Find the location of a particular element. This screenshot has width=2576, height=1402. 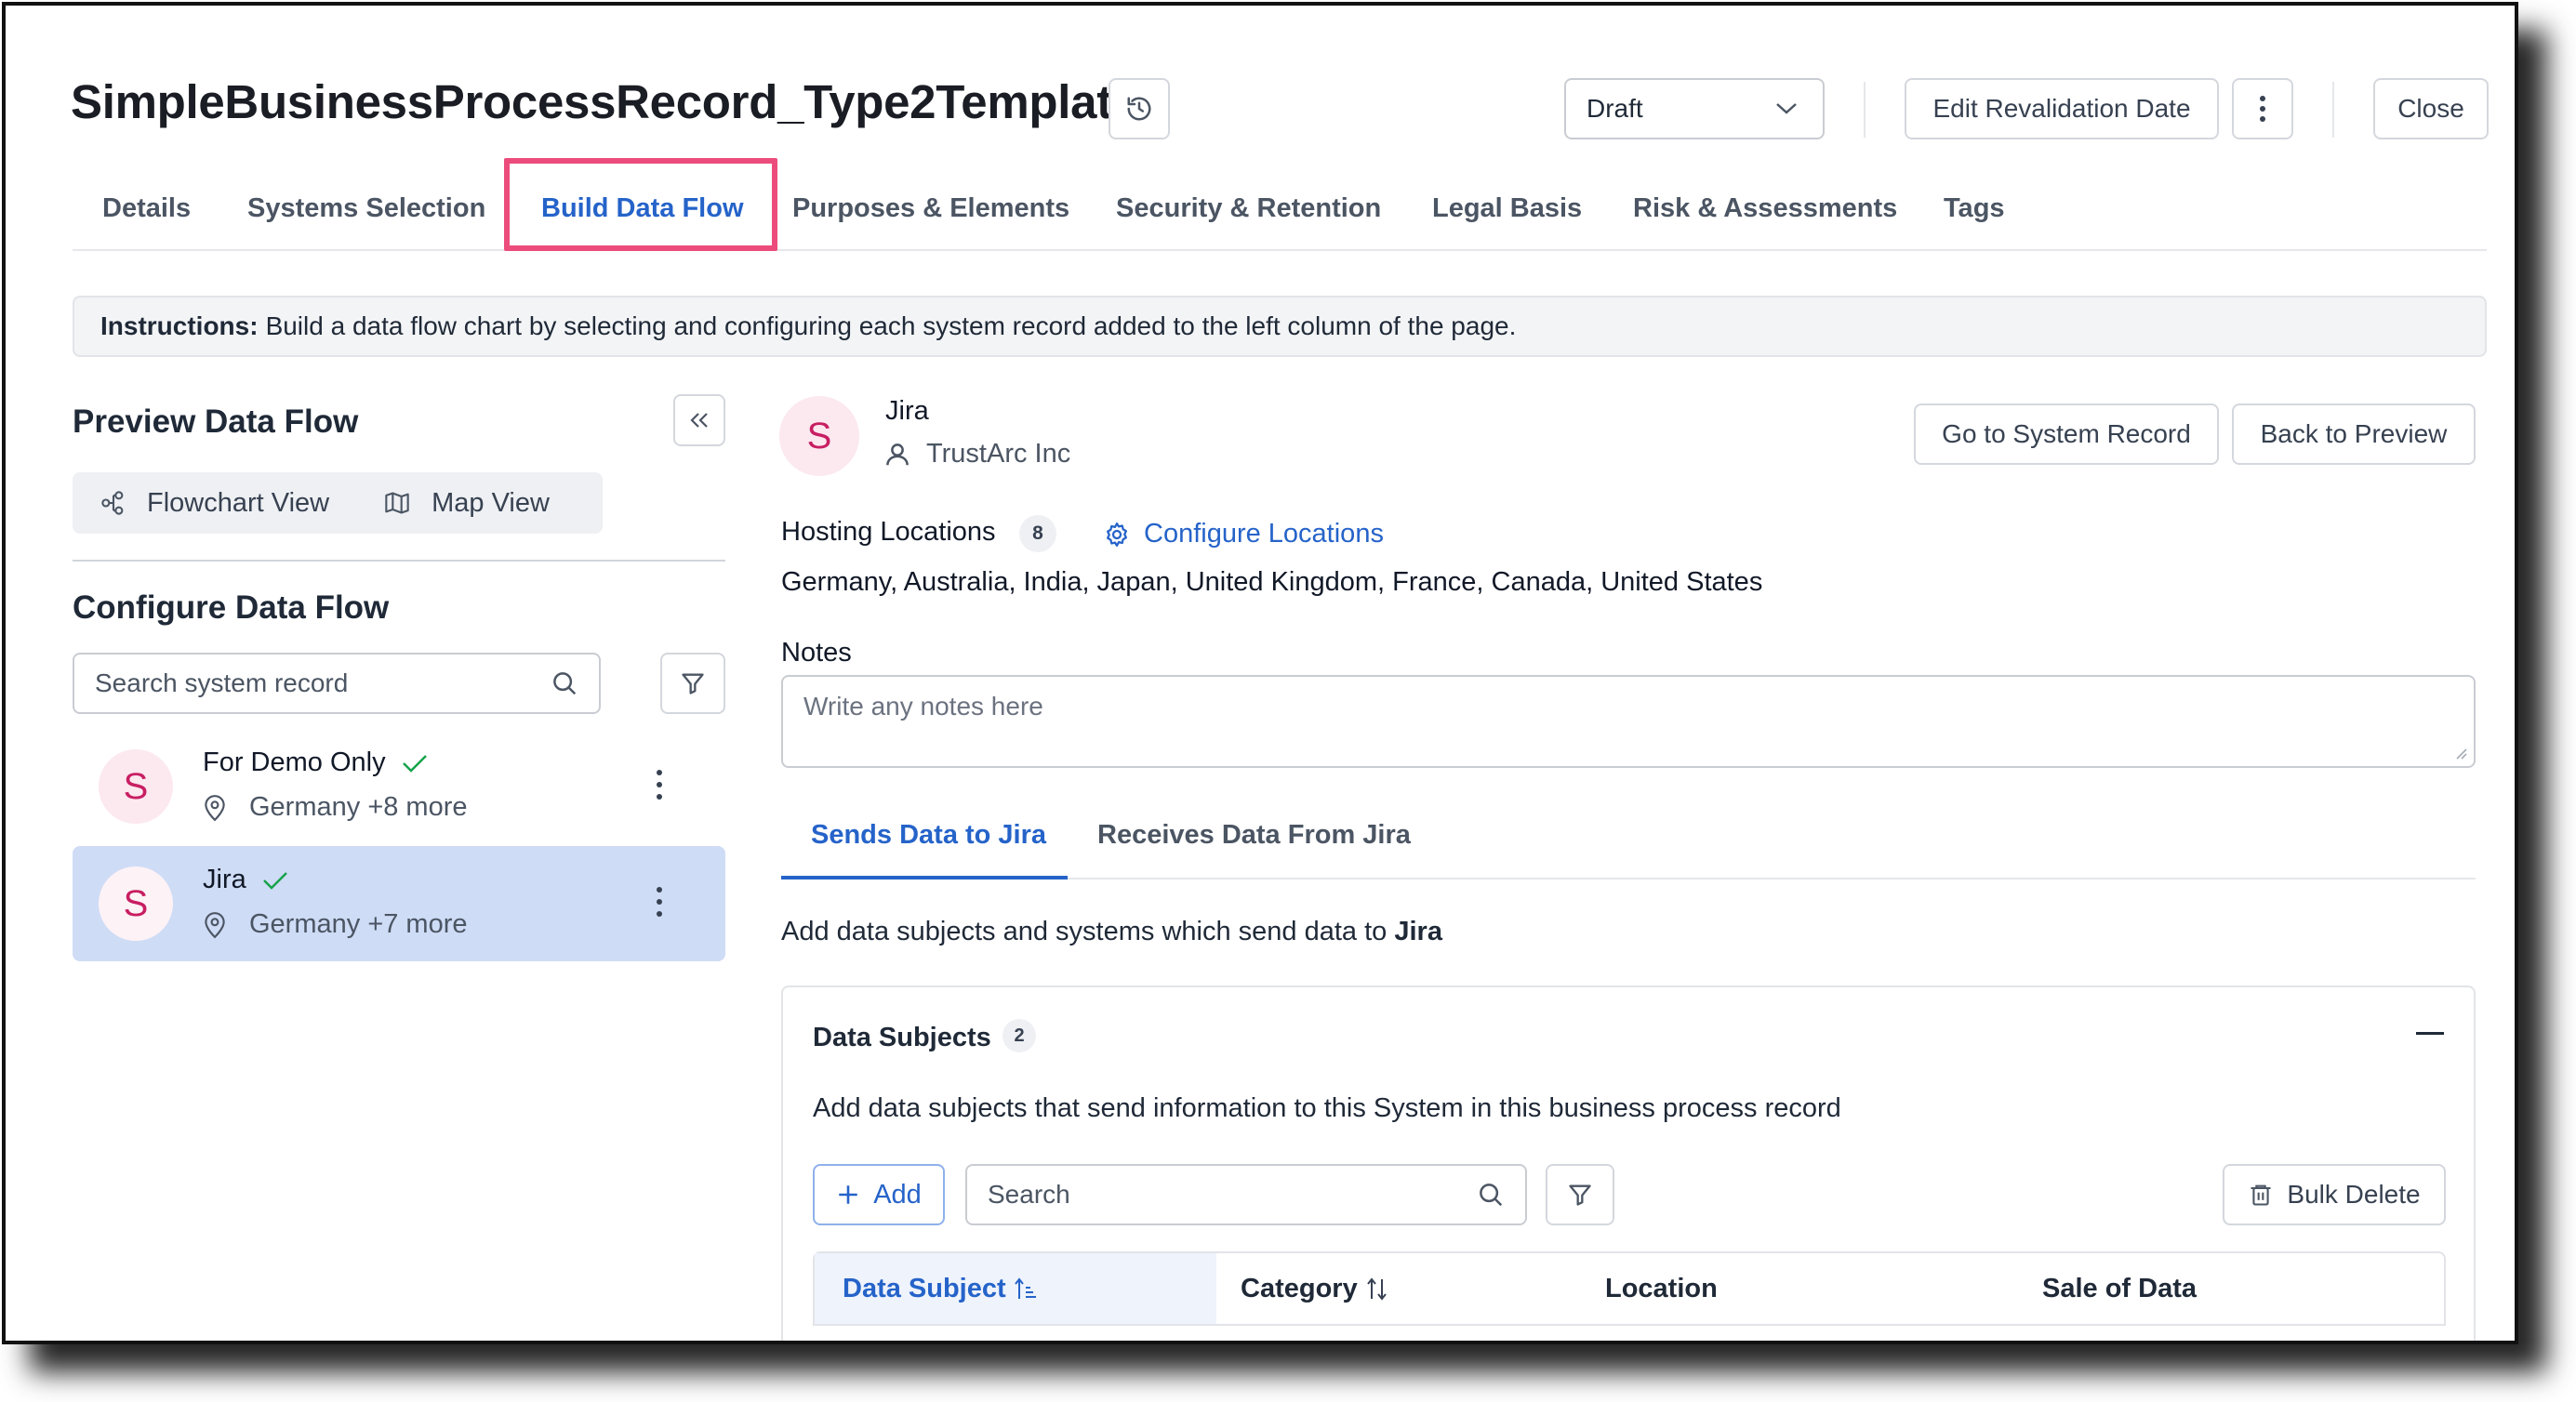

bulk-delete-button: Bulk Delete is located at coordinates (2334, 1194).